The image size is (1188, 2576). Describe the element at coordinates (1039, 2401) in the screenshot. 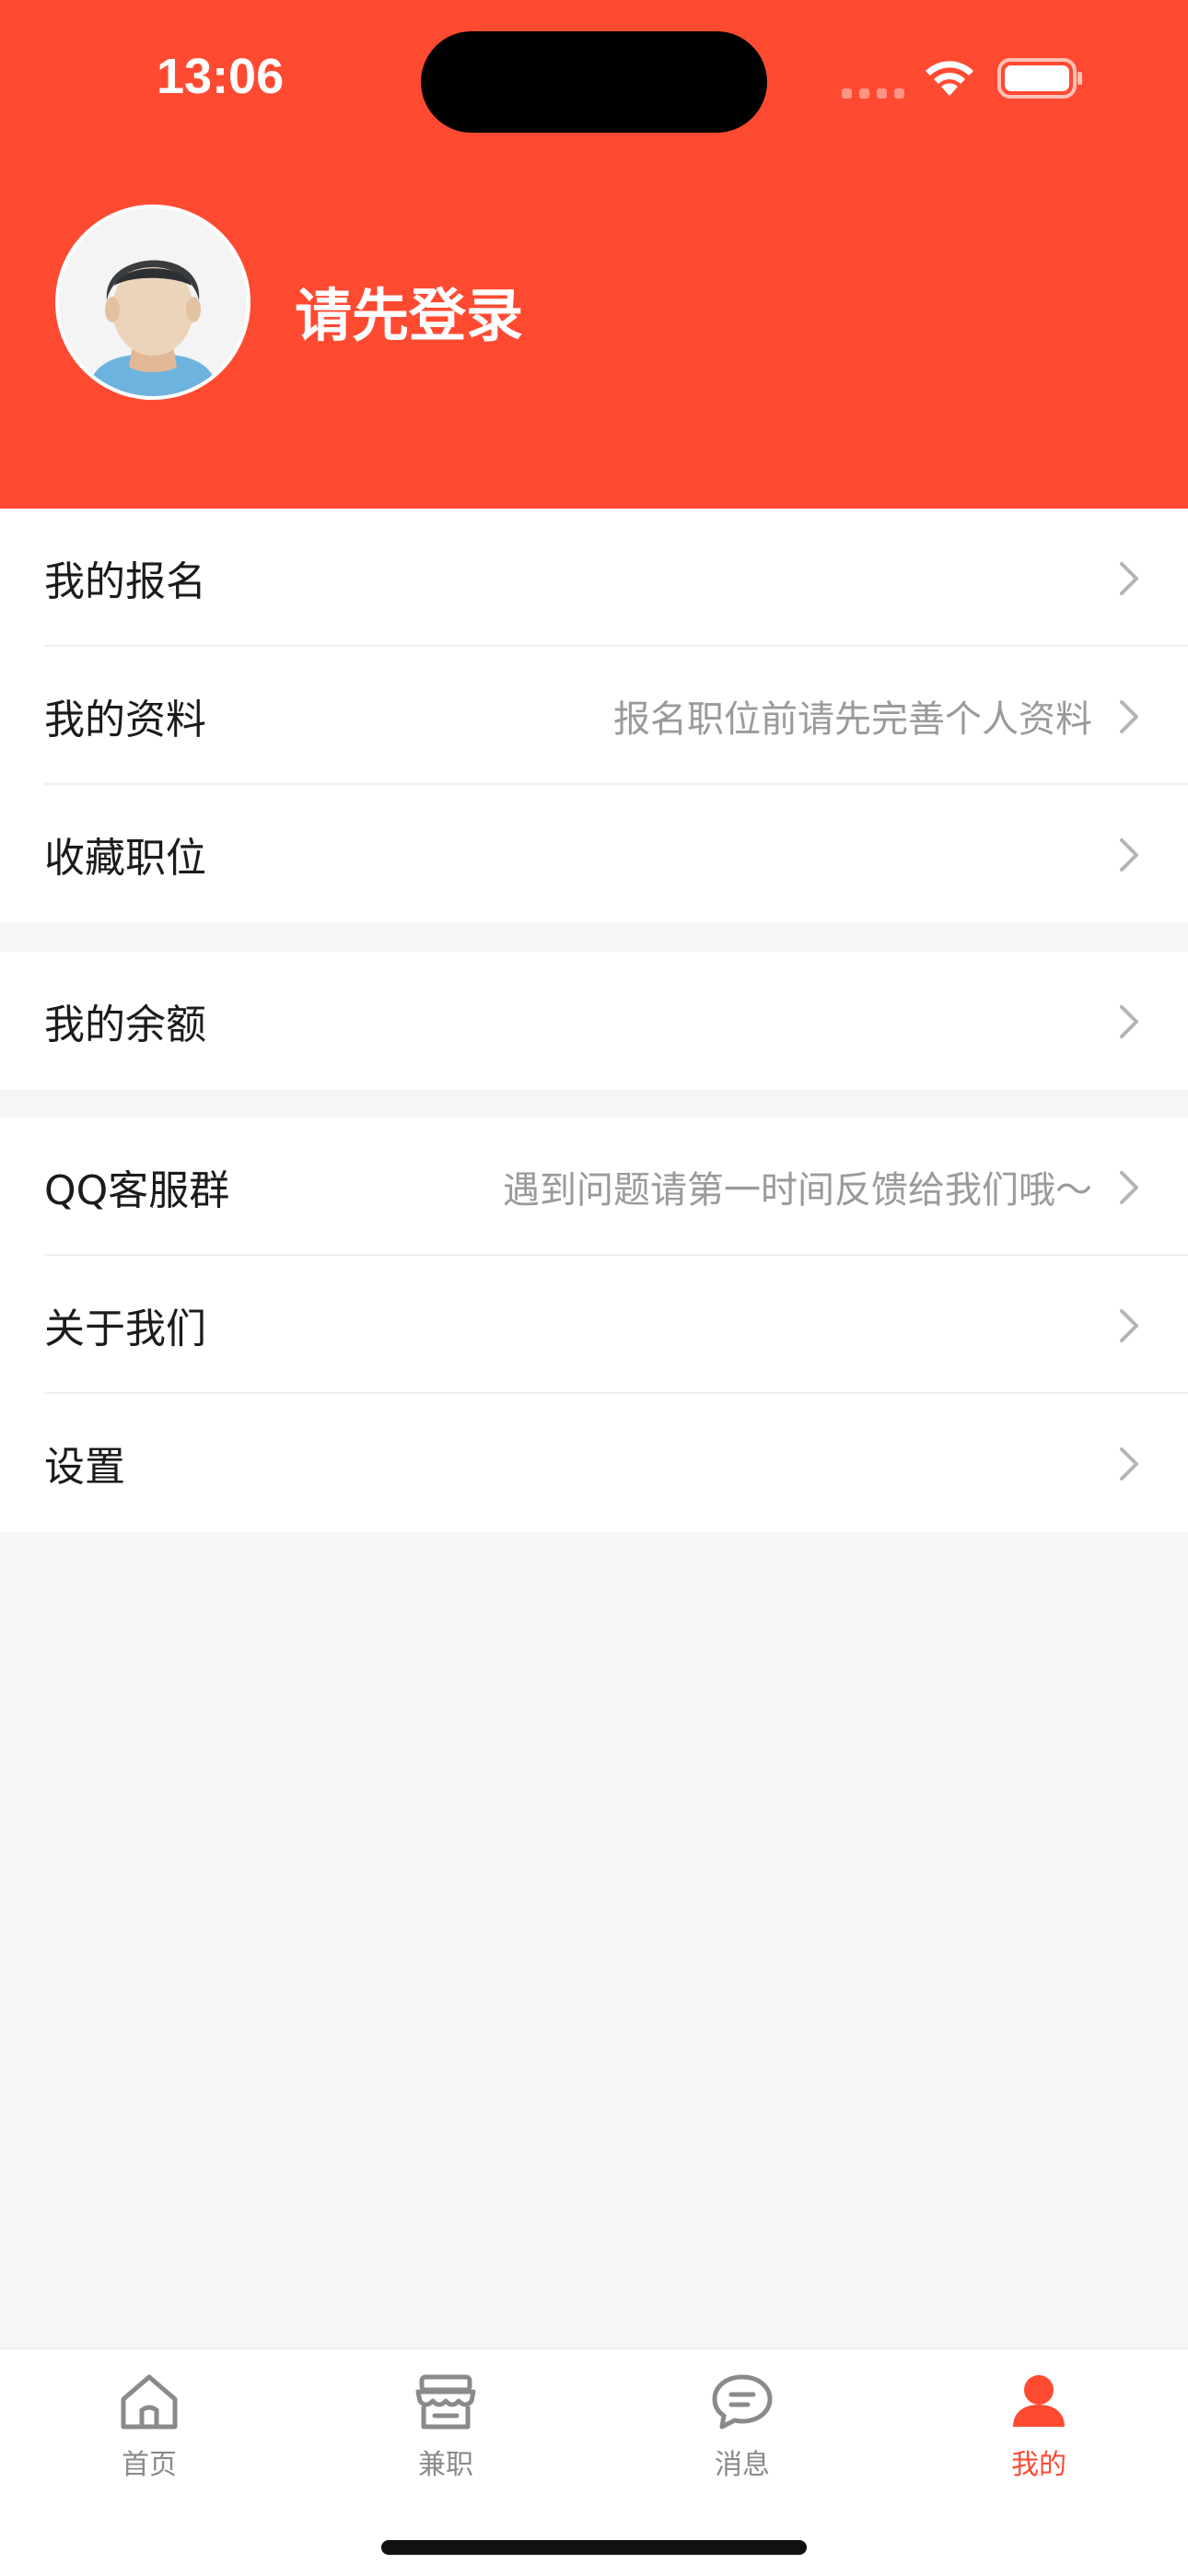

I see `person-icon` at that location.